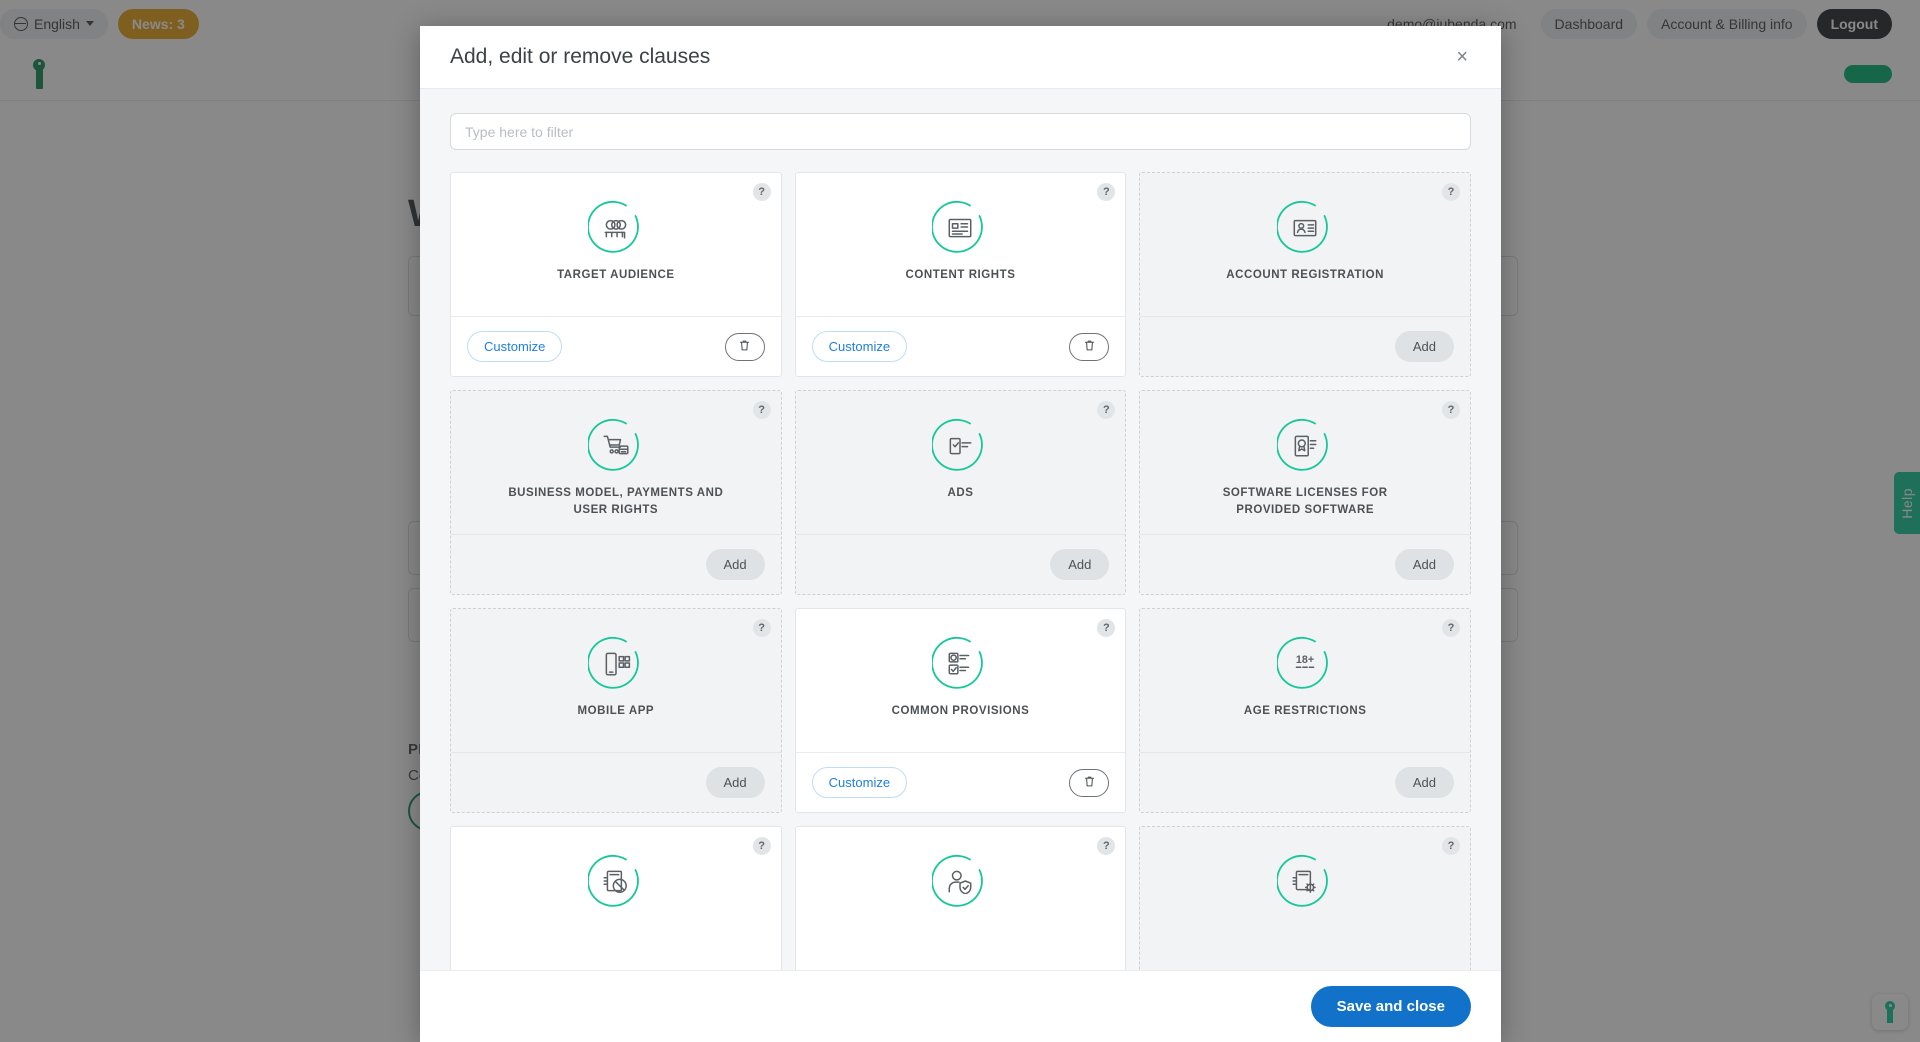 This screenshot has height=1042, width=1920. Describe the element at coordinates (960, 57) in the screenshot. I see `modal-header: Add, edit or remove clauses ×` at that location.